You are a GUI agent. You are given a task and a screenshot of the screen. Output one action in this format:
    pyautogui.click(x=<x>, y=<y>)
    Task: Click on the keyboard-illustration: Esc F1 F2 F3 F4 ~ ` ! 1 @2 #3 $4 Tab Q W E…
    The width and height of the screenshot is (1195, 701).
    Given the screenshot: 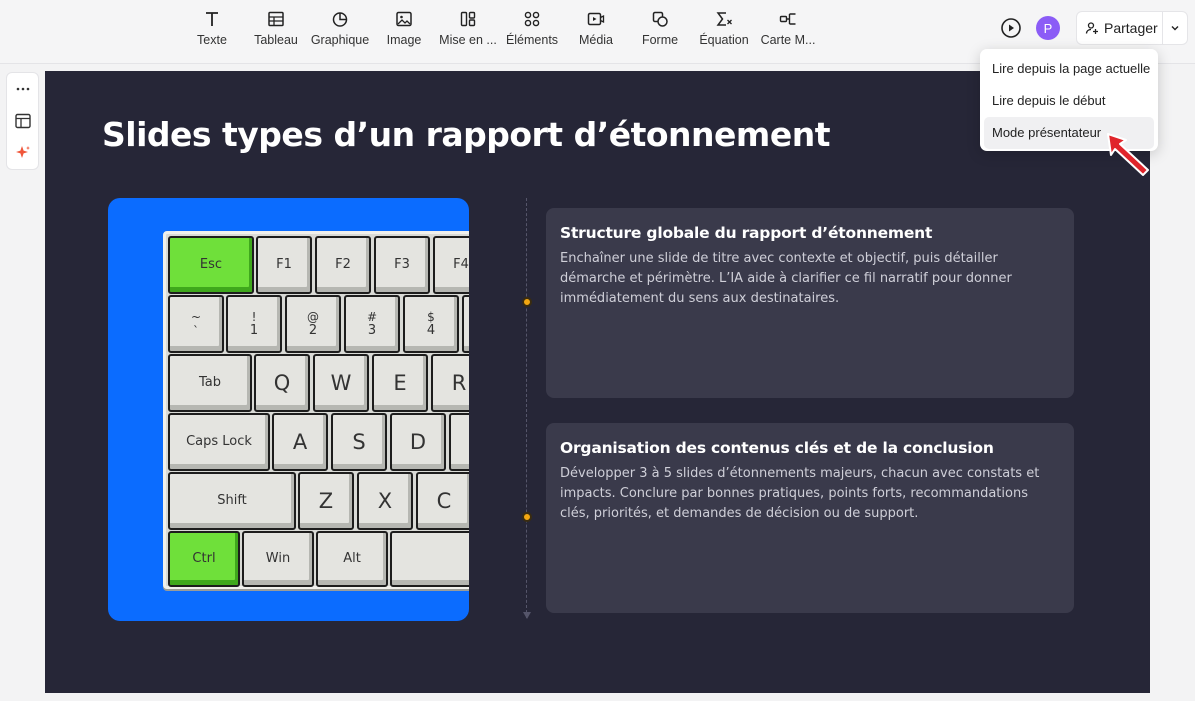 What is the action you would take?
    pyautogui.click(x=316, y=410)
    